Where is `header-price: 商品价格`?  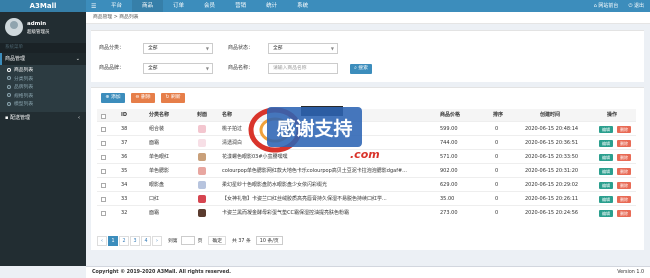 header-price: 商品价格 is located at coordinates (450, 115).